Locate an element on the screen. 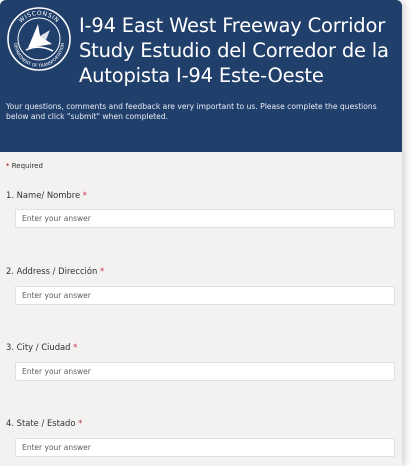 This screenshot has width=416, height=466. question-label-text: 1. Name/ Nombre is located at coordinates (43, 195).